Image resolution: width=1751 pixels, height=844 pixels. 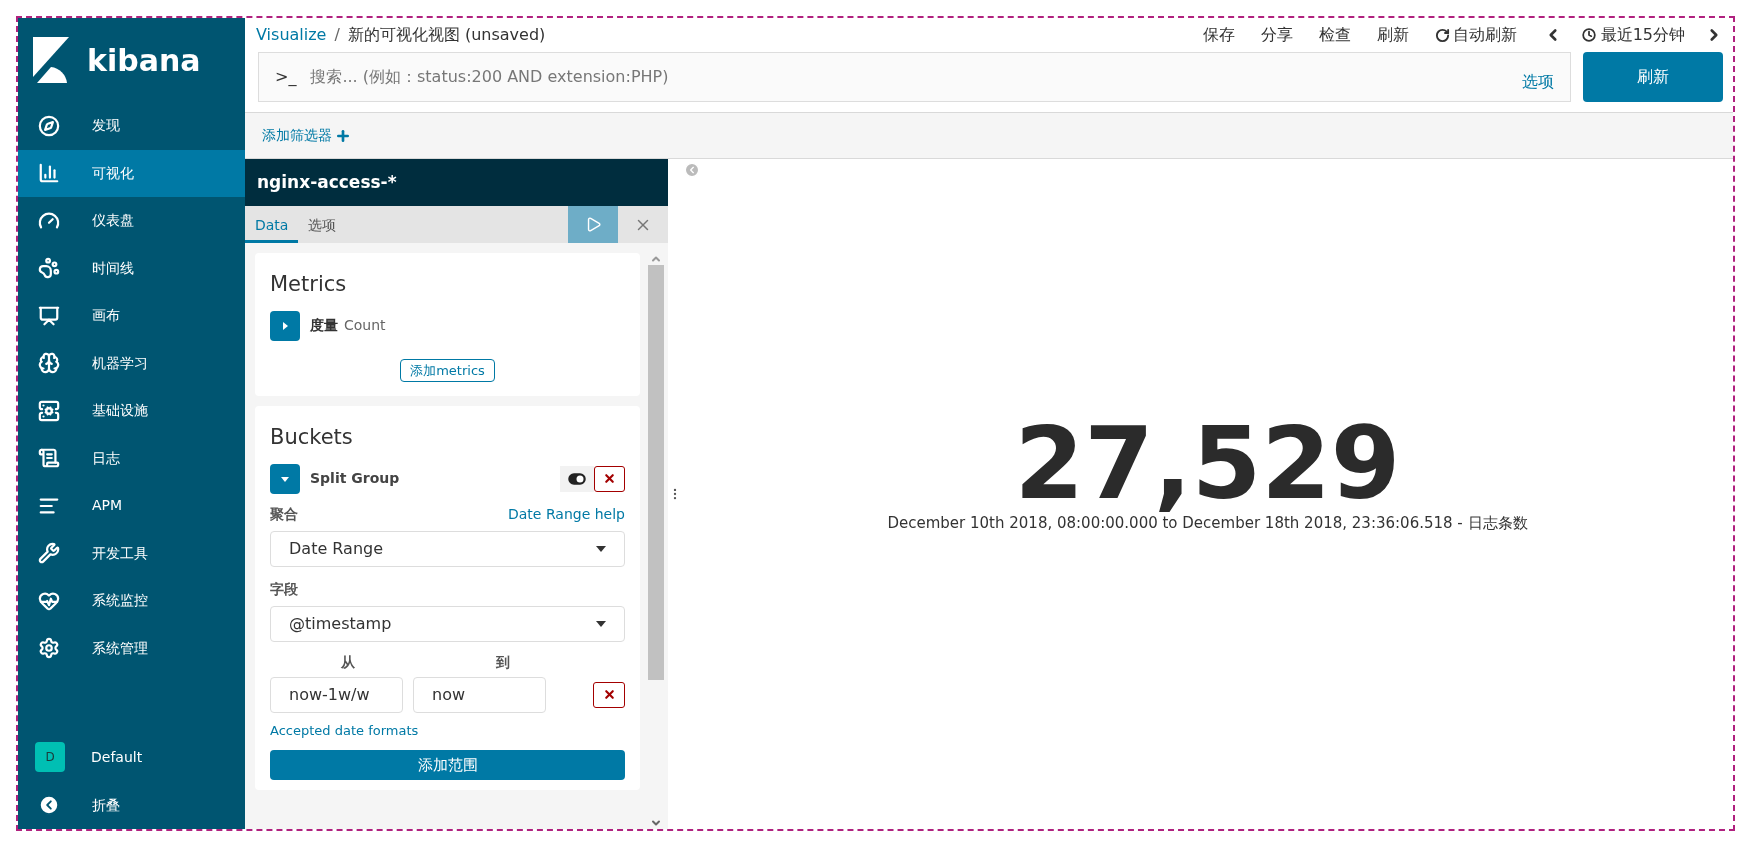 I want to click on query-field: >_ 搜索... (例如：status:200 AND extension:PHP) 选项, so click(x=914, y=77).